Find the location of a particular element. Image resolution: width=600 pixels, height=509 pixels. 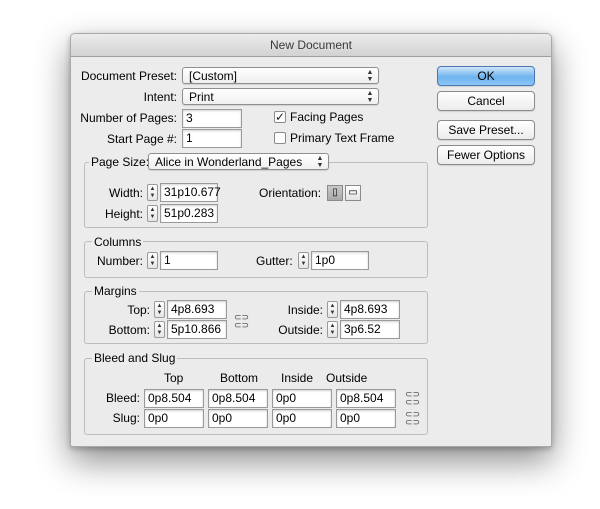

gutter-stepper: ▲ ▼ is located at coordinates (303, 260).